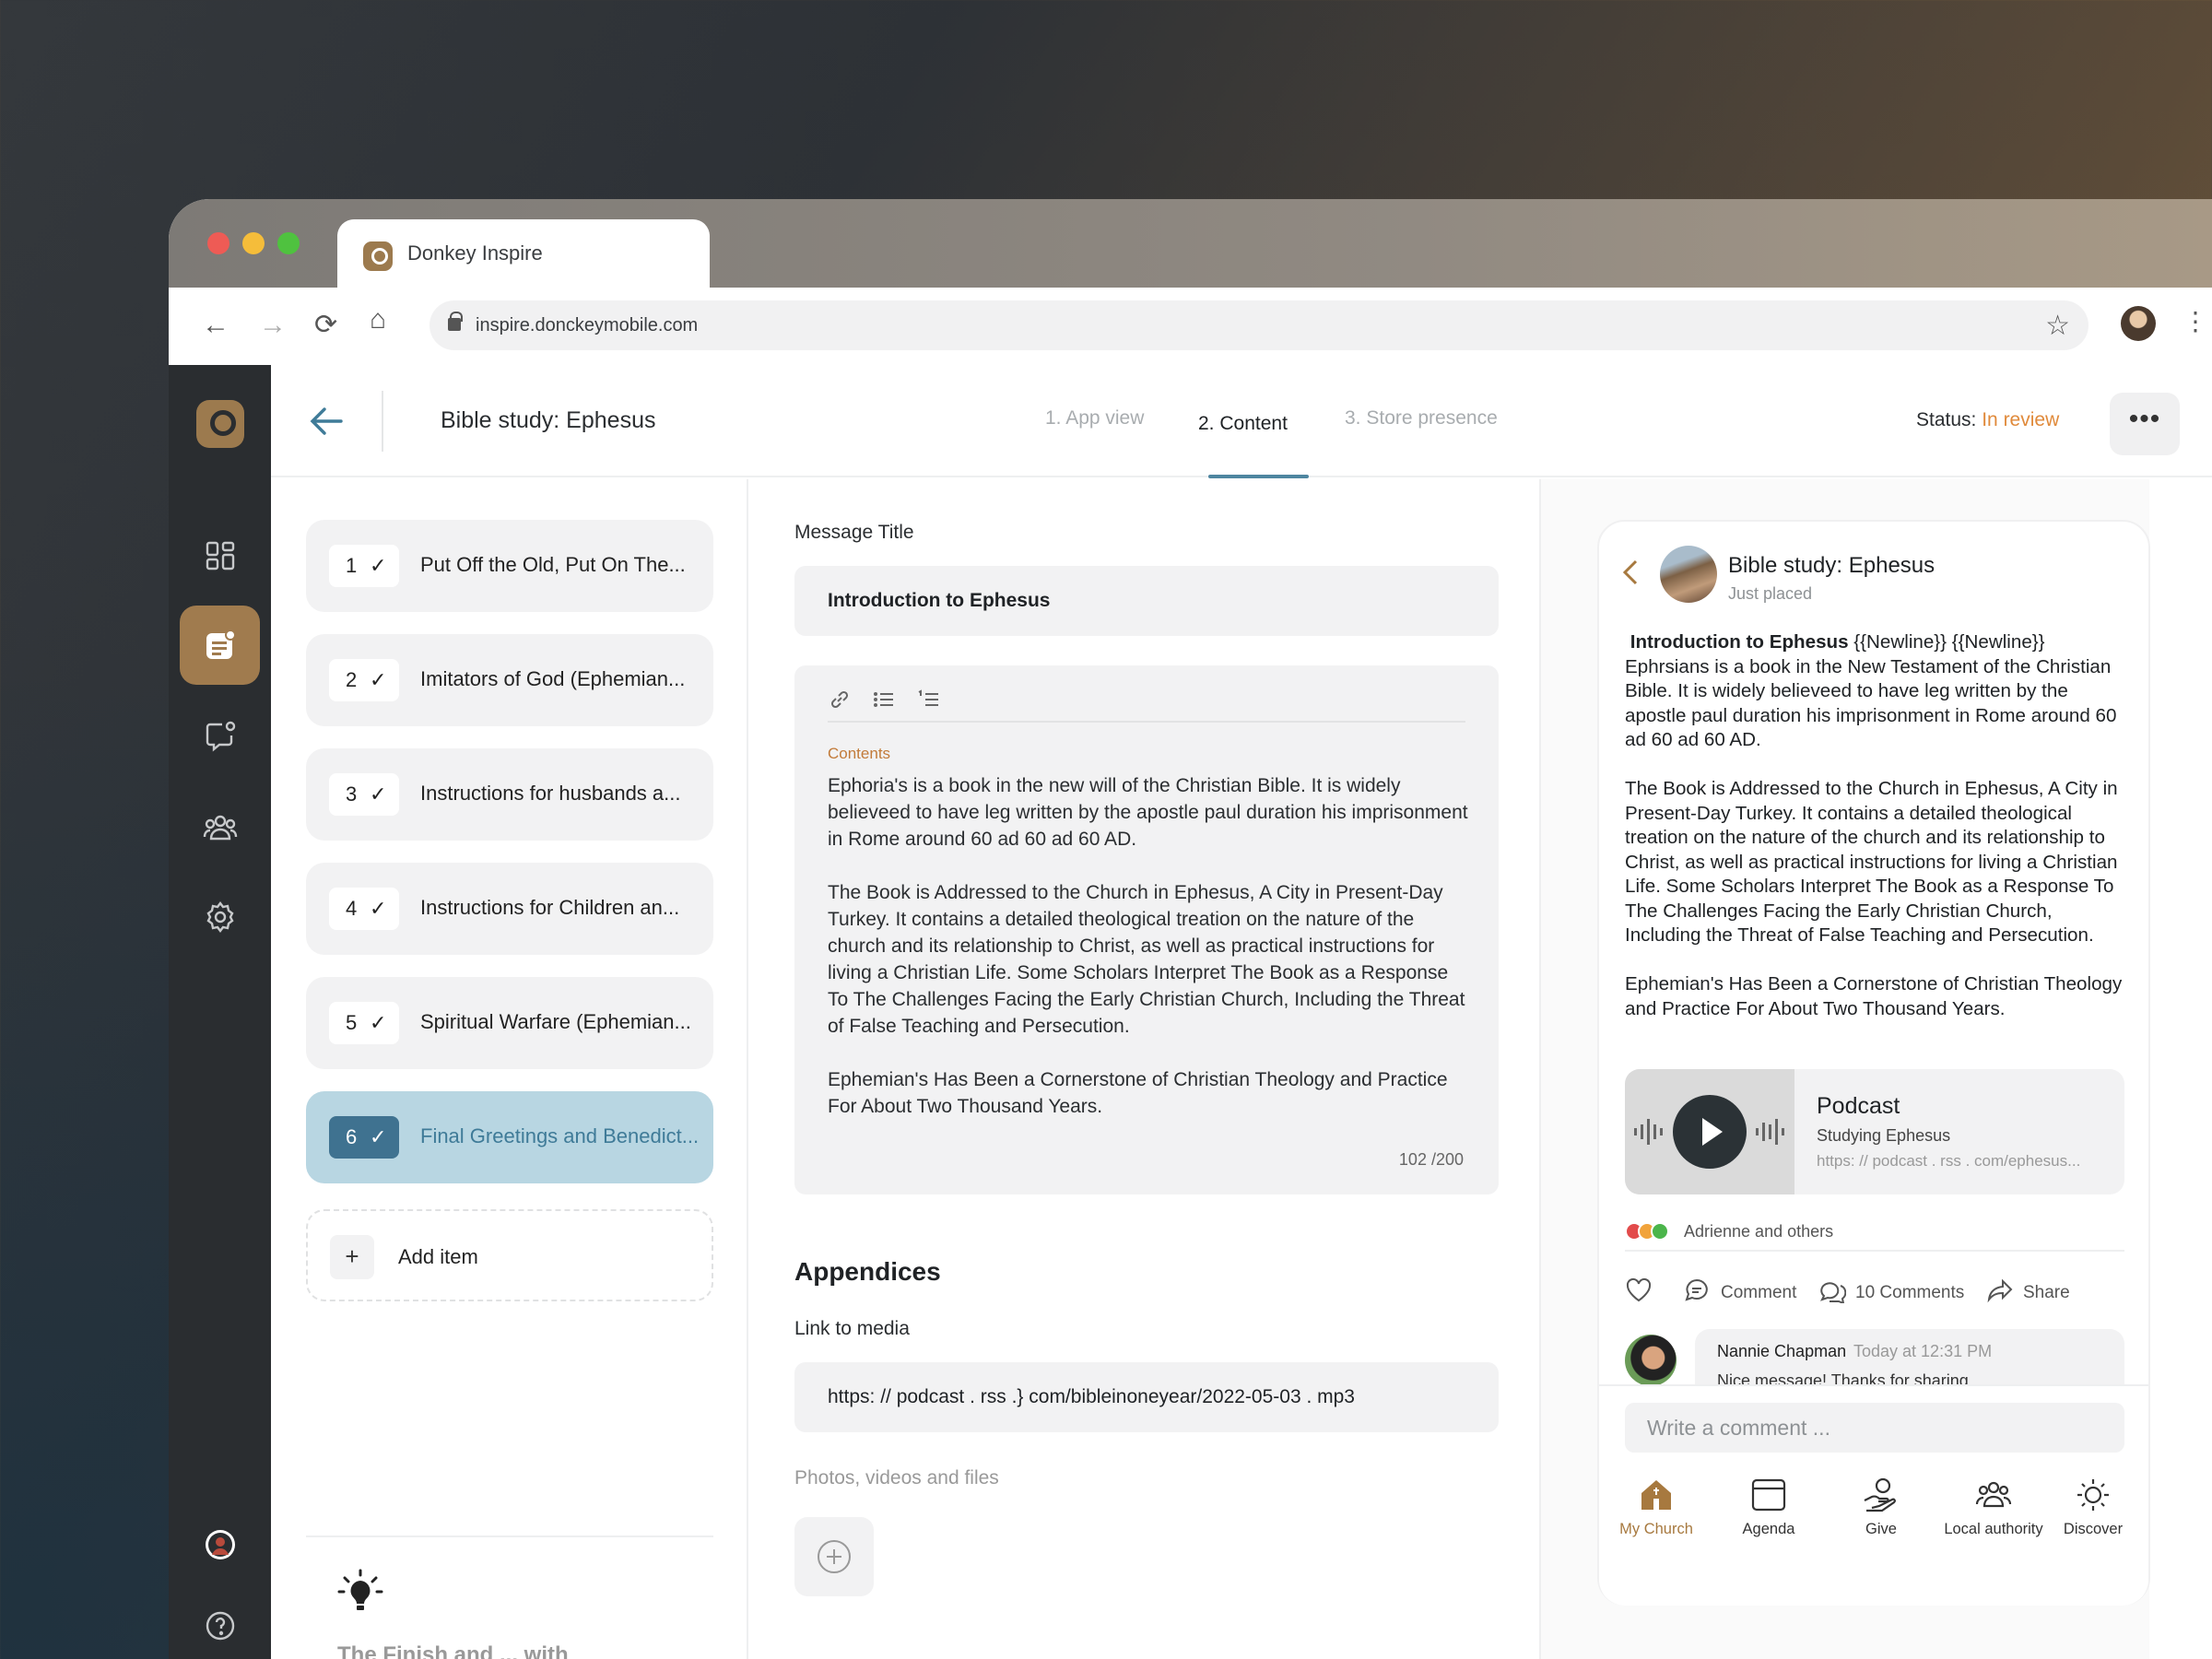  I want to click on profile-avatar, so click(2138, 323).